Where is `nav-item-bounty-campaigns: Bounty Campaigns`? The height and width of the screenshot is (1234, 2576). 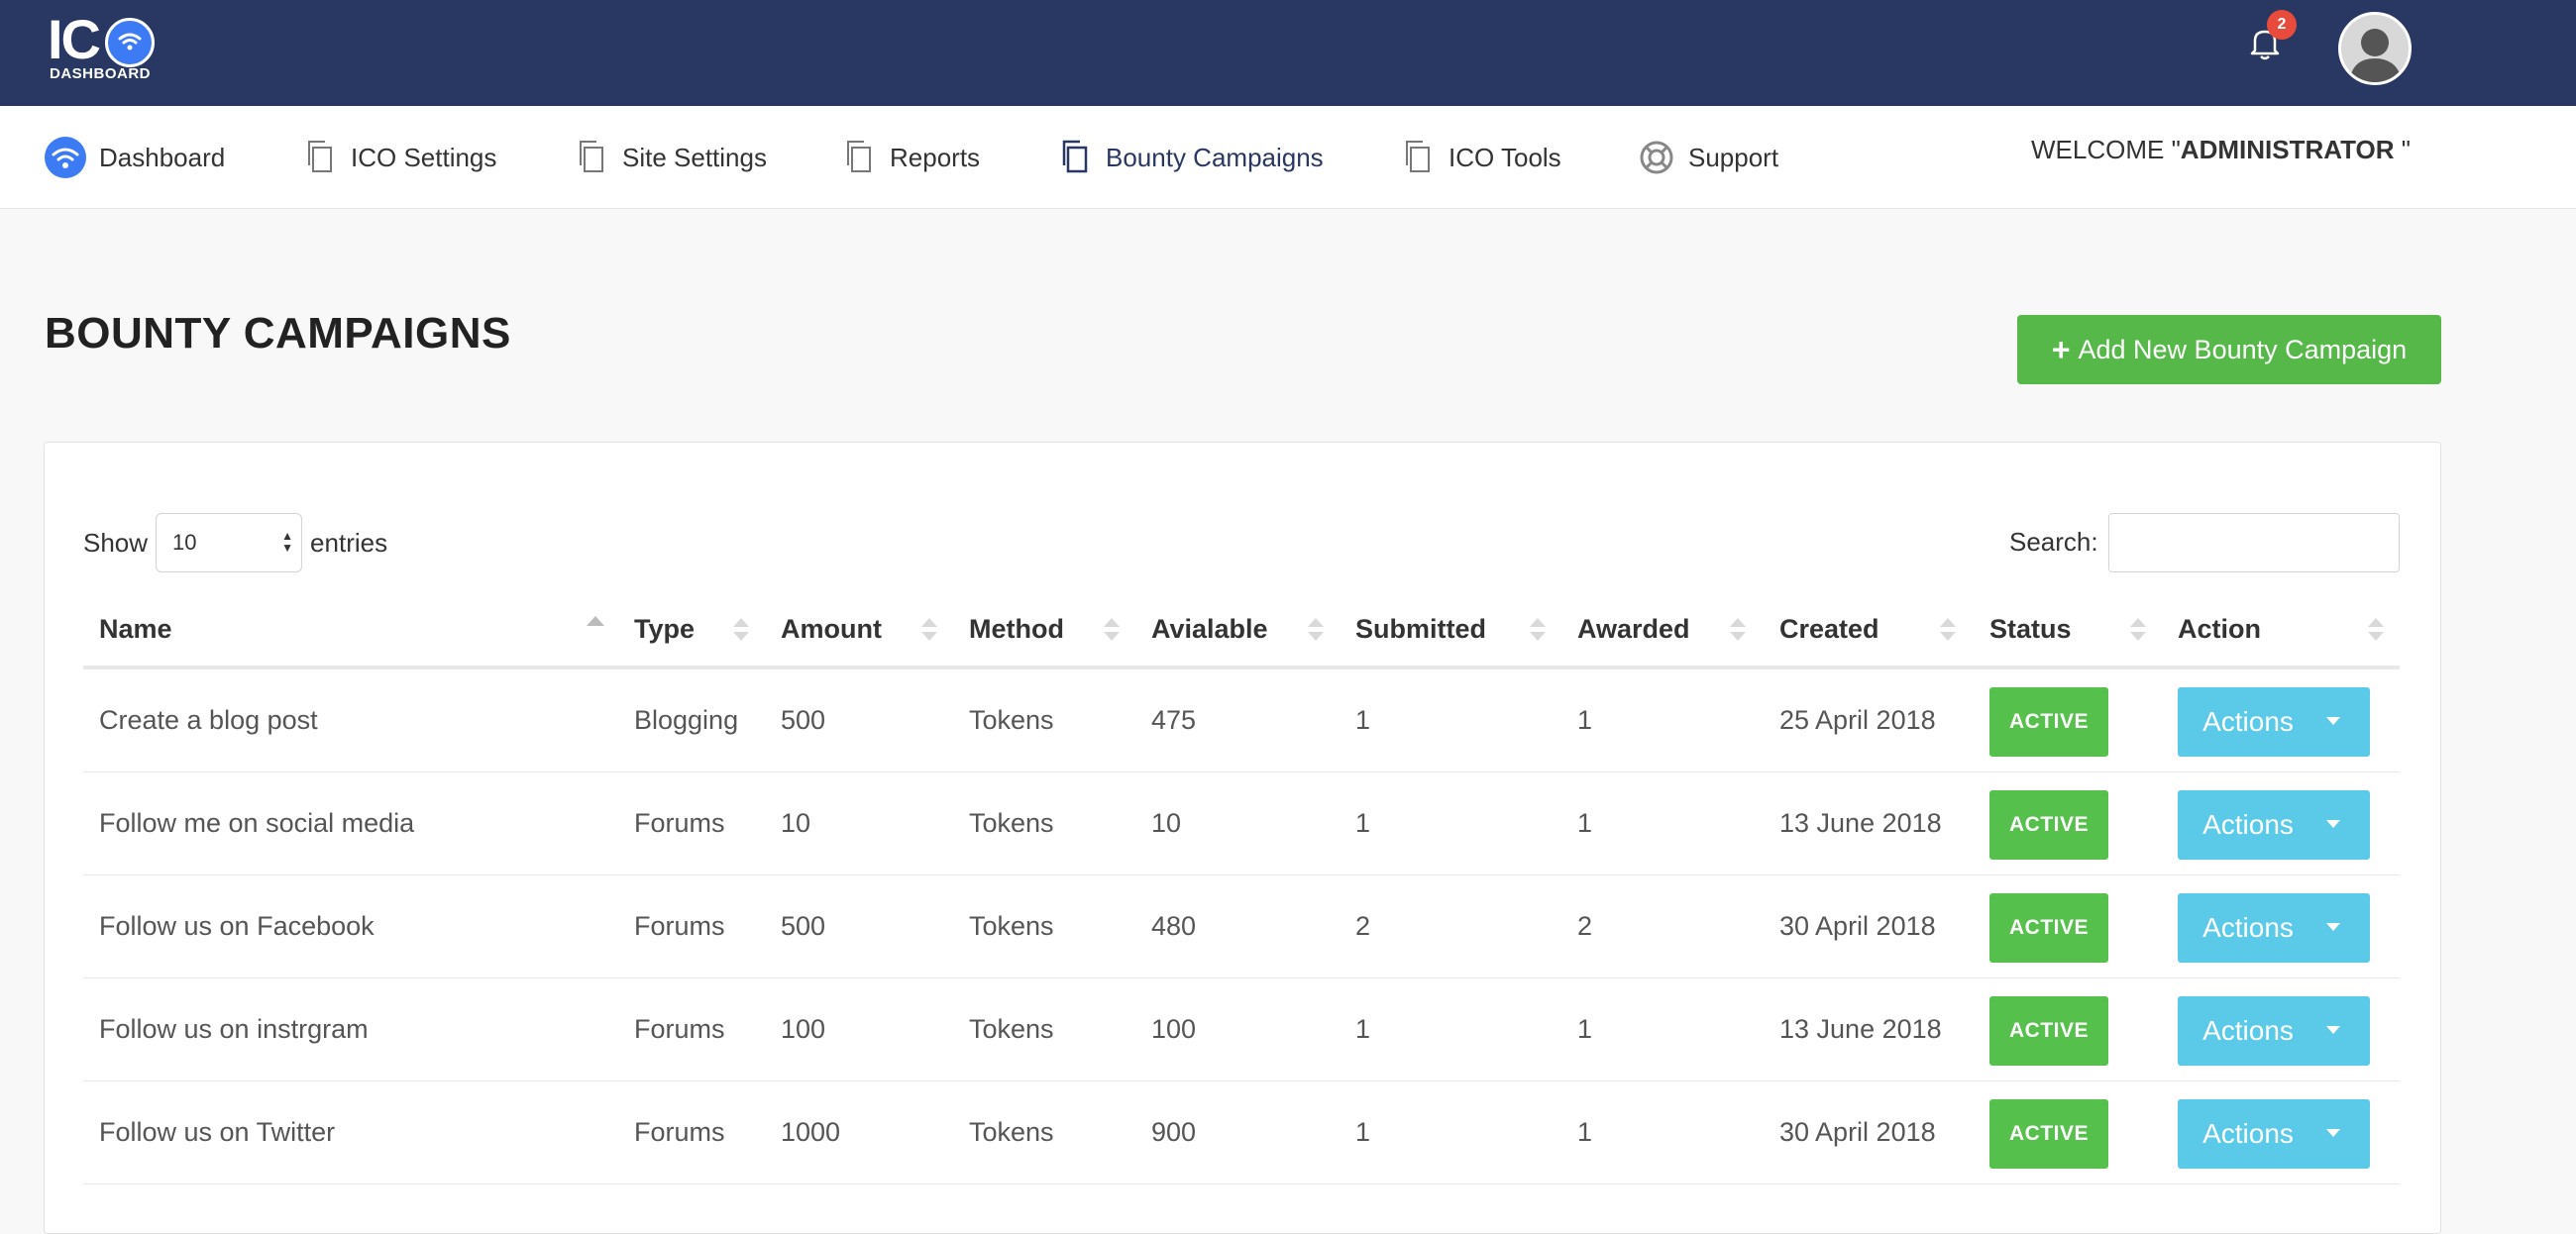
nav-item-bounty-campaigns: Bounty Campaigns is located at coordinates (1192, 158).